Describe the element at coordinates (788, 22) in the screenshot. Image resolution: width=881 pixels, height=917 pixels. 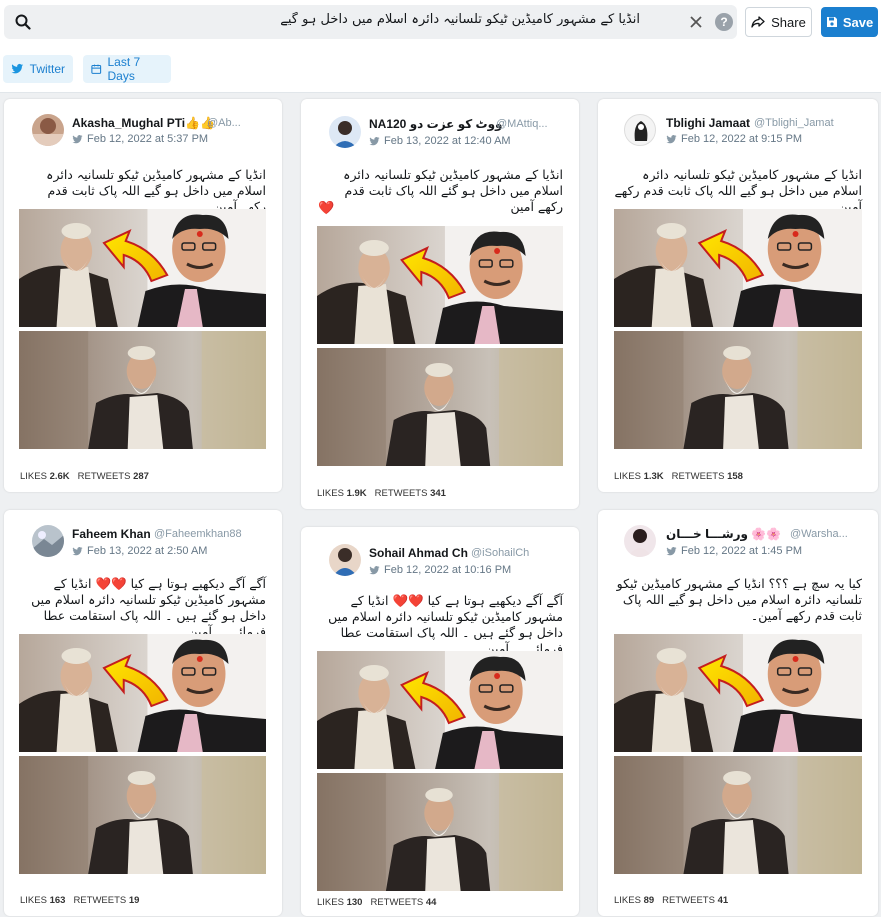
I see `share-label: Share` at that location.